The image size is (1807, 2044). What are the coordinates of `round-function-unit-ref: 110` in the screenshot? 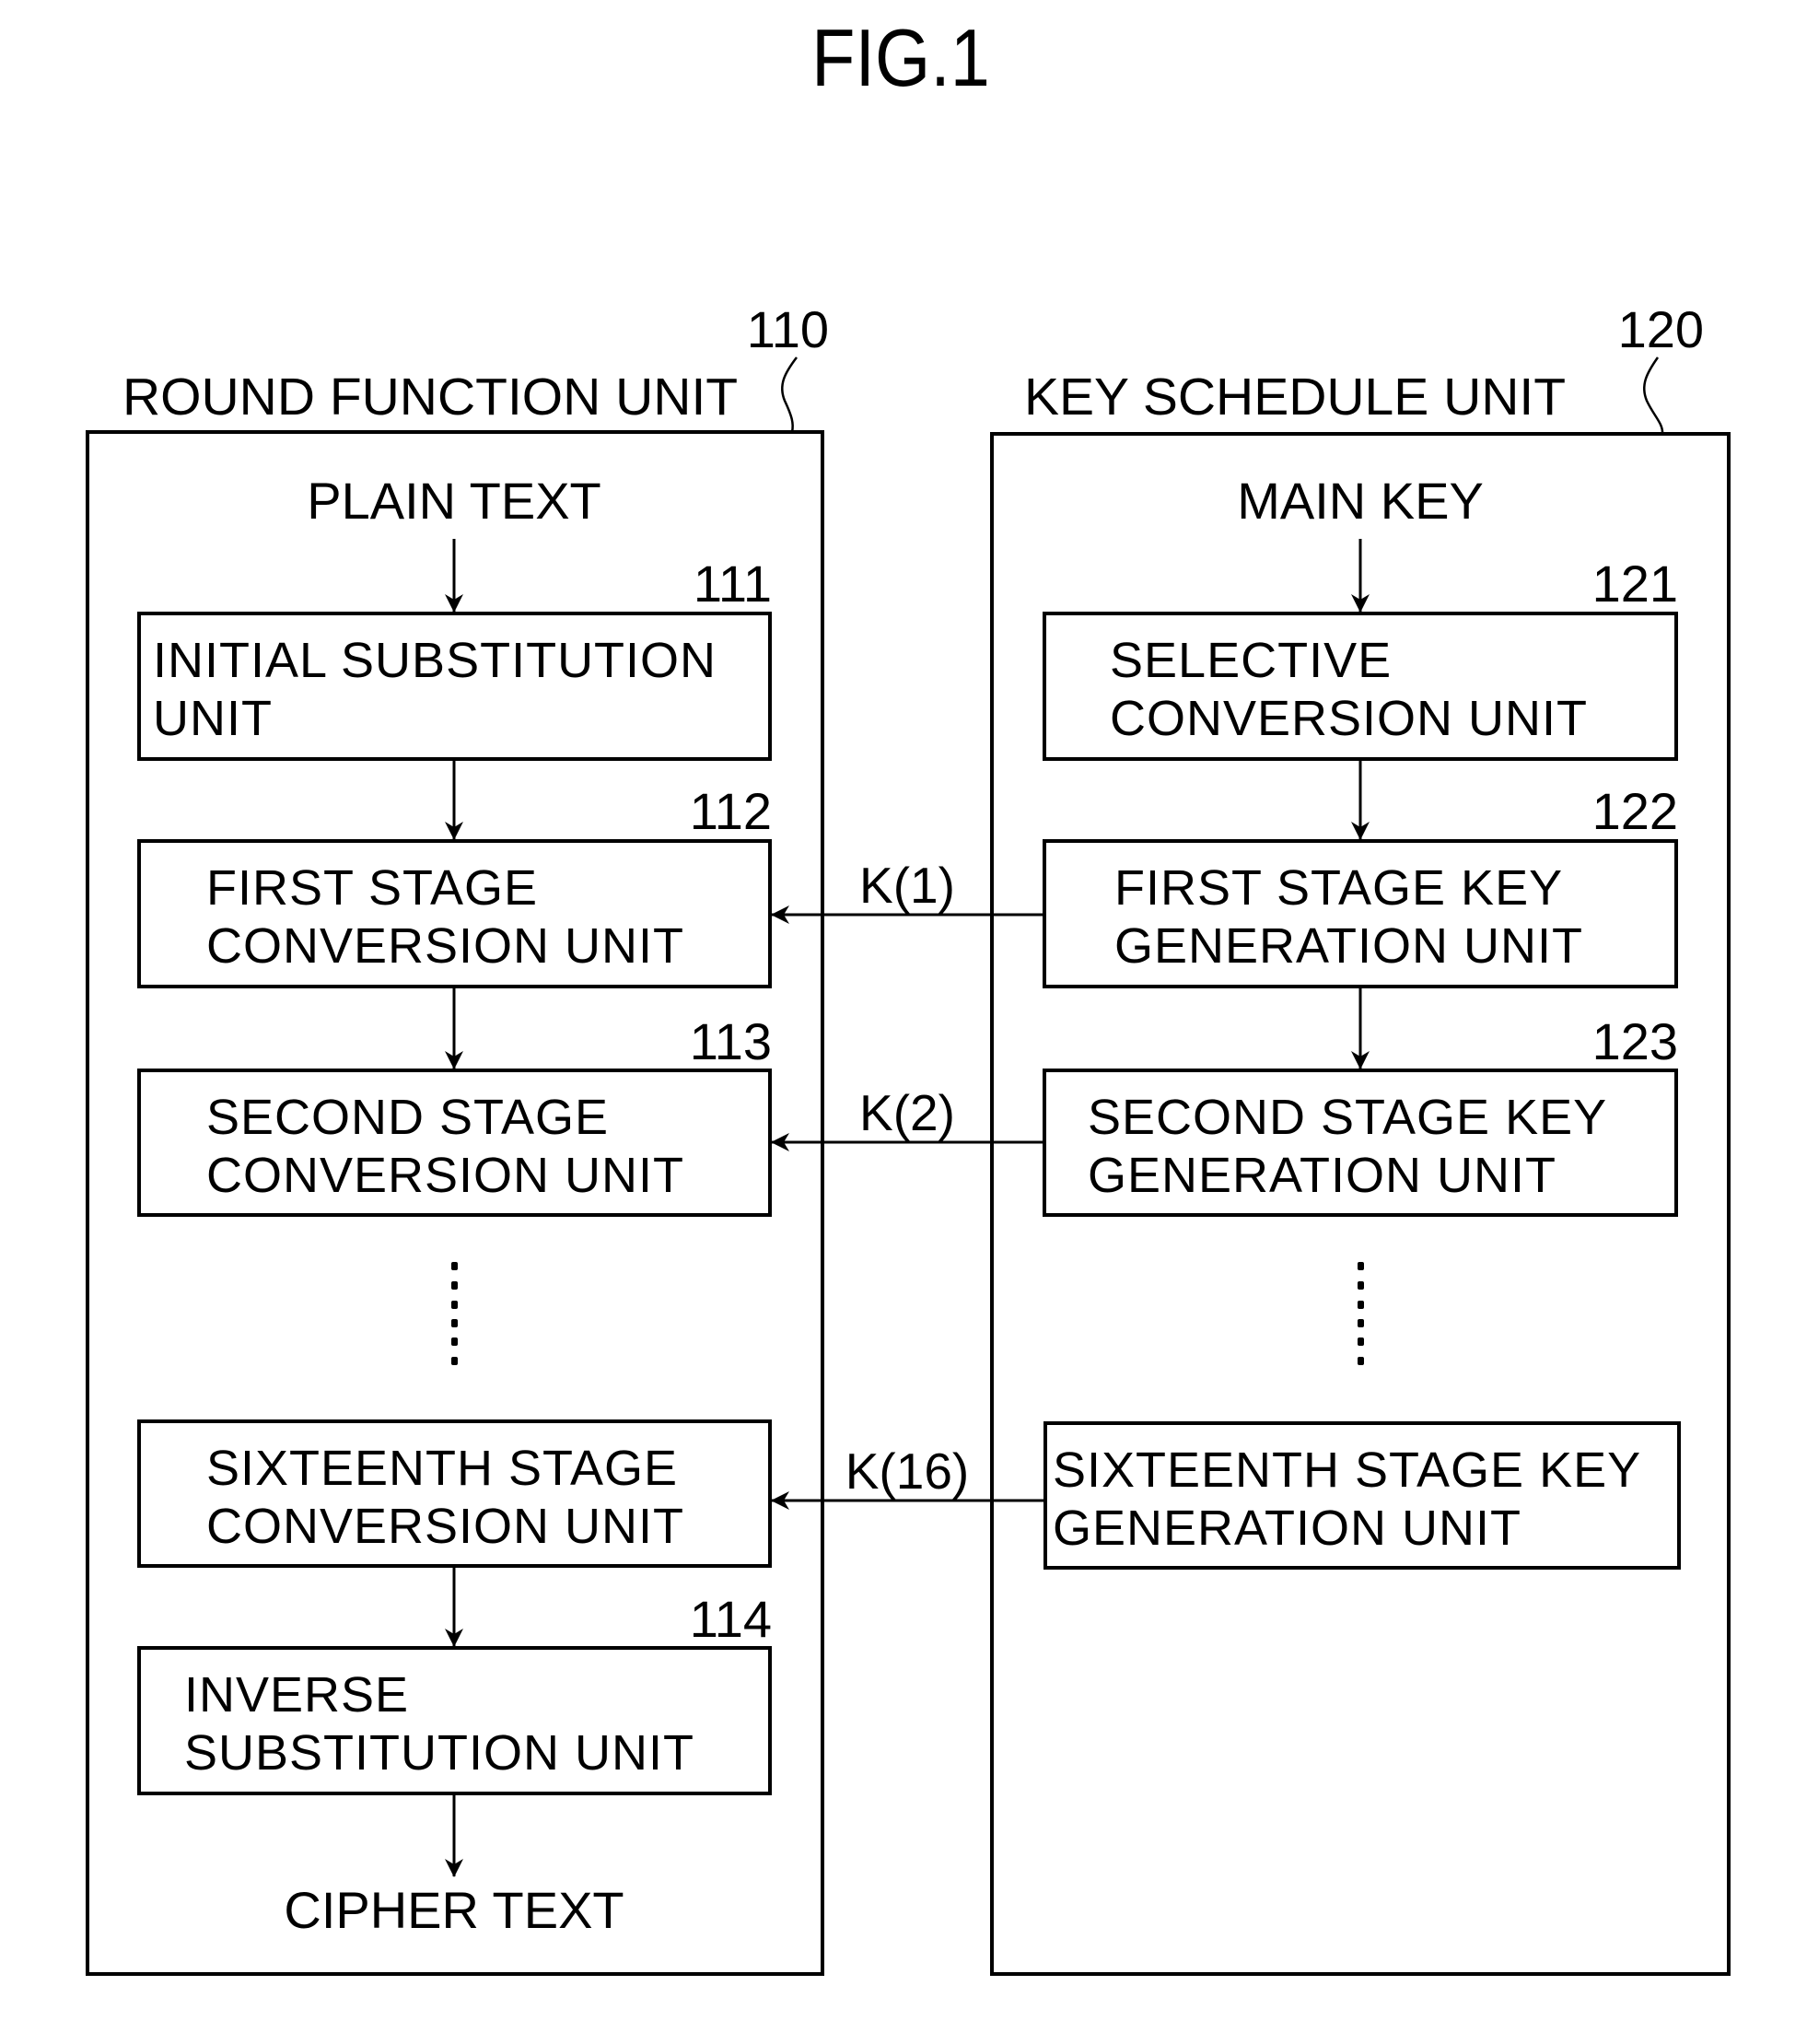 It's located at (788, 329).